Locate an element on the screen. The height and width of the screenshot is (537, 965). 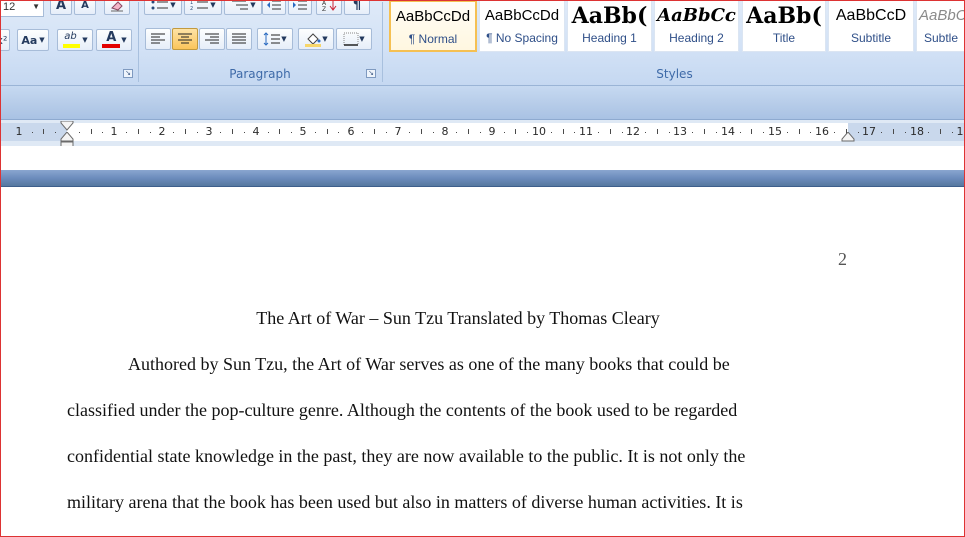
right-indent-marker-icon is located at coordinates (848, 137).